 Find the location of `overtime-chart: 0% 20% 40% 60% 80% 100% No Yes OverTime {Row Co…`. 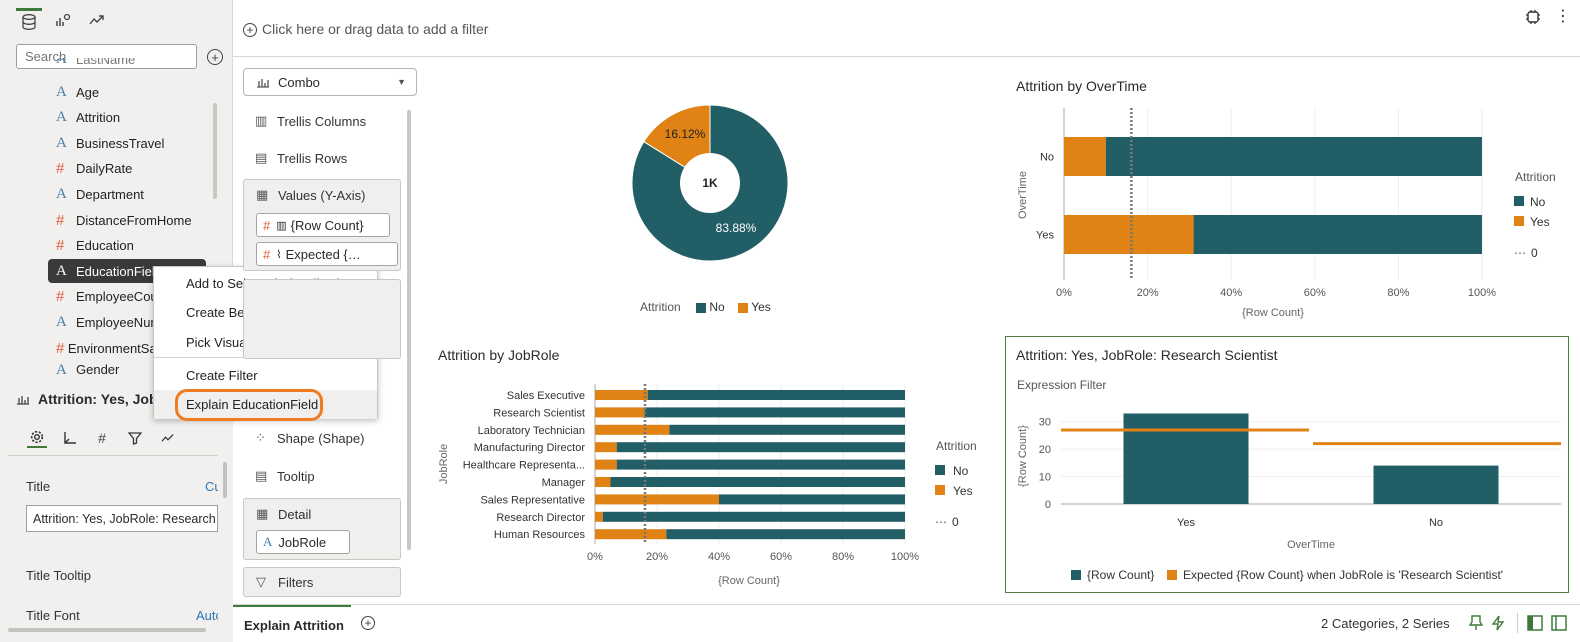

overtime-chart: 0% 20% 40% 60% 80% 100% No Yes OverTime {Row Co… is located at coordinates (1290, 216).